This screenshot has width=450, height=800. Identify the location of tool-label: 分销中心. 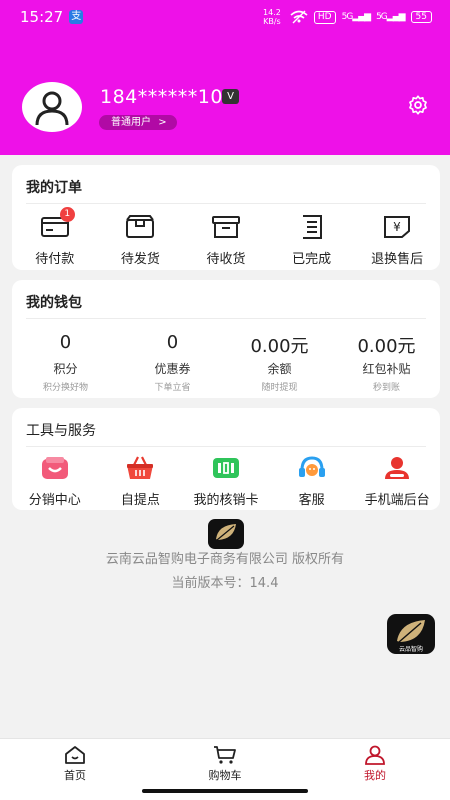
(54, 500).